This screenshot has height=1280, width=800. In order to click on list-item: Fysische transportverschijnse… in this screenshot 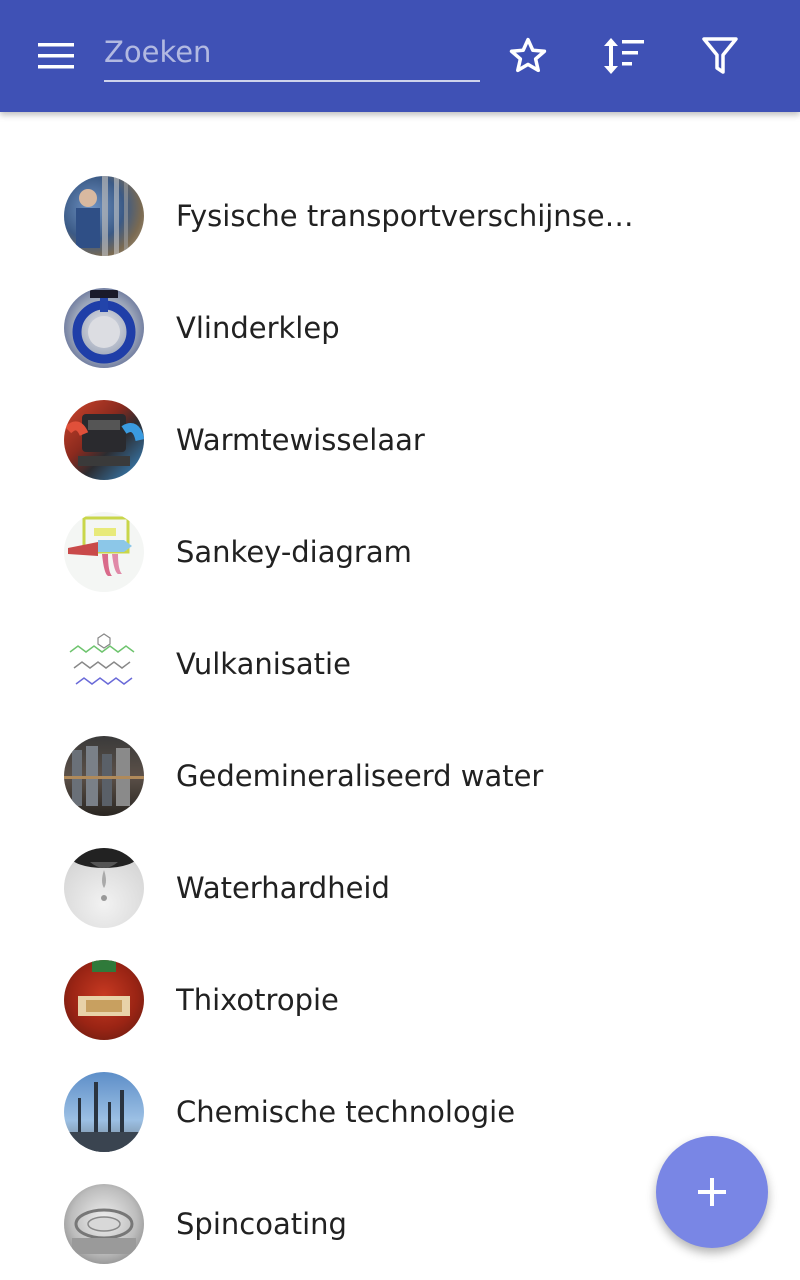, I will do `click(400, 216)`.